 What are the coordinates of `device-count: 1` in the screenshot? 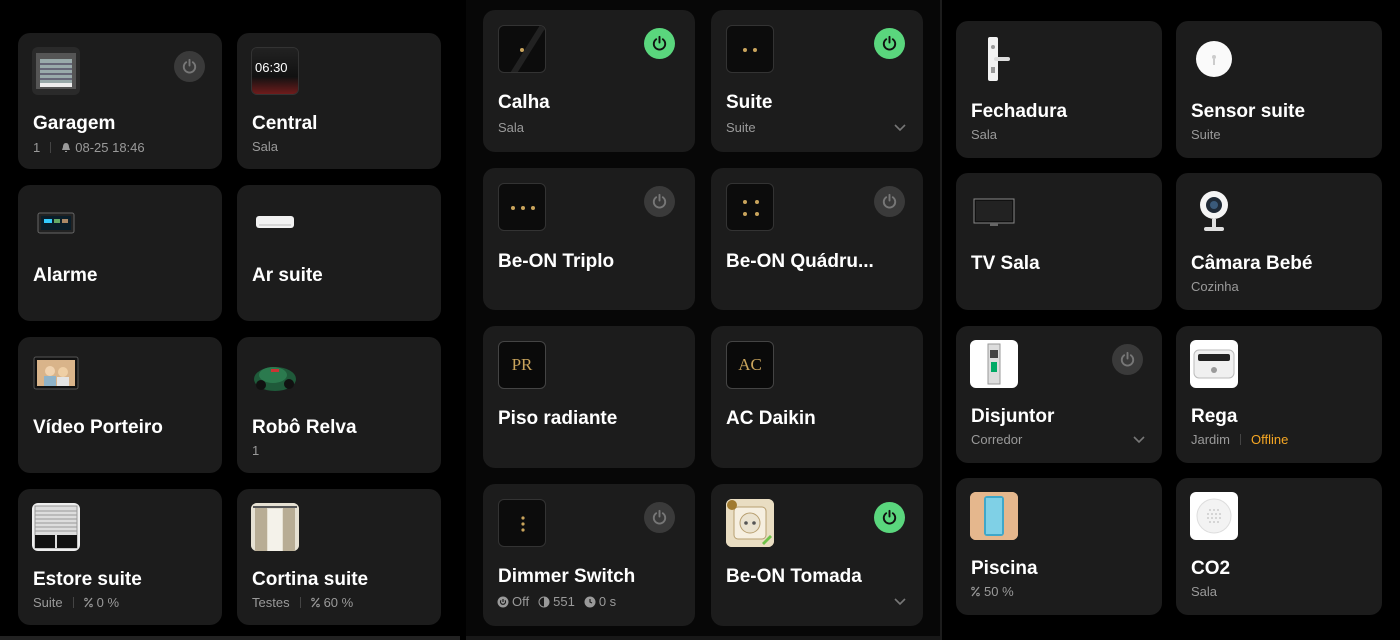 It's located at (256, 450).